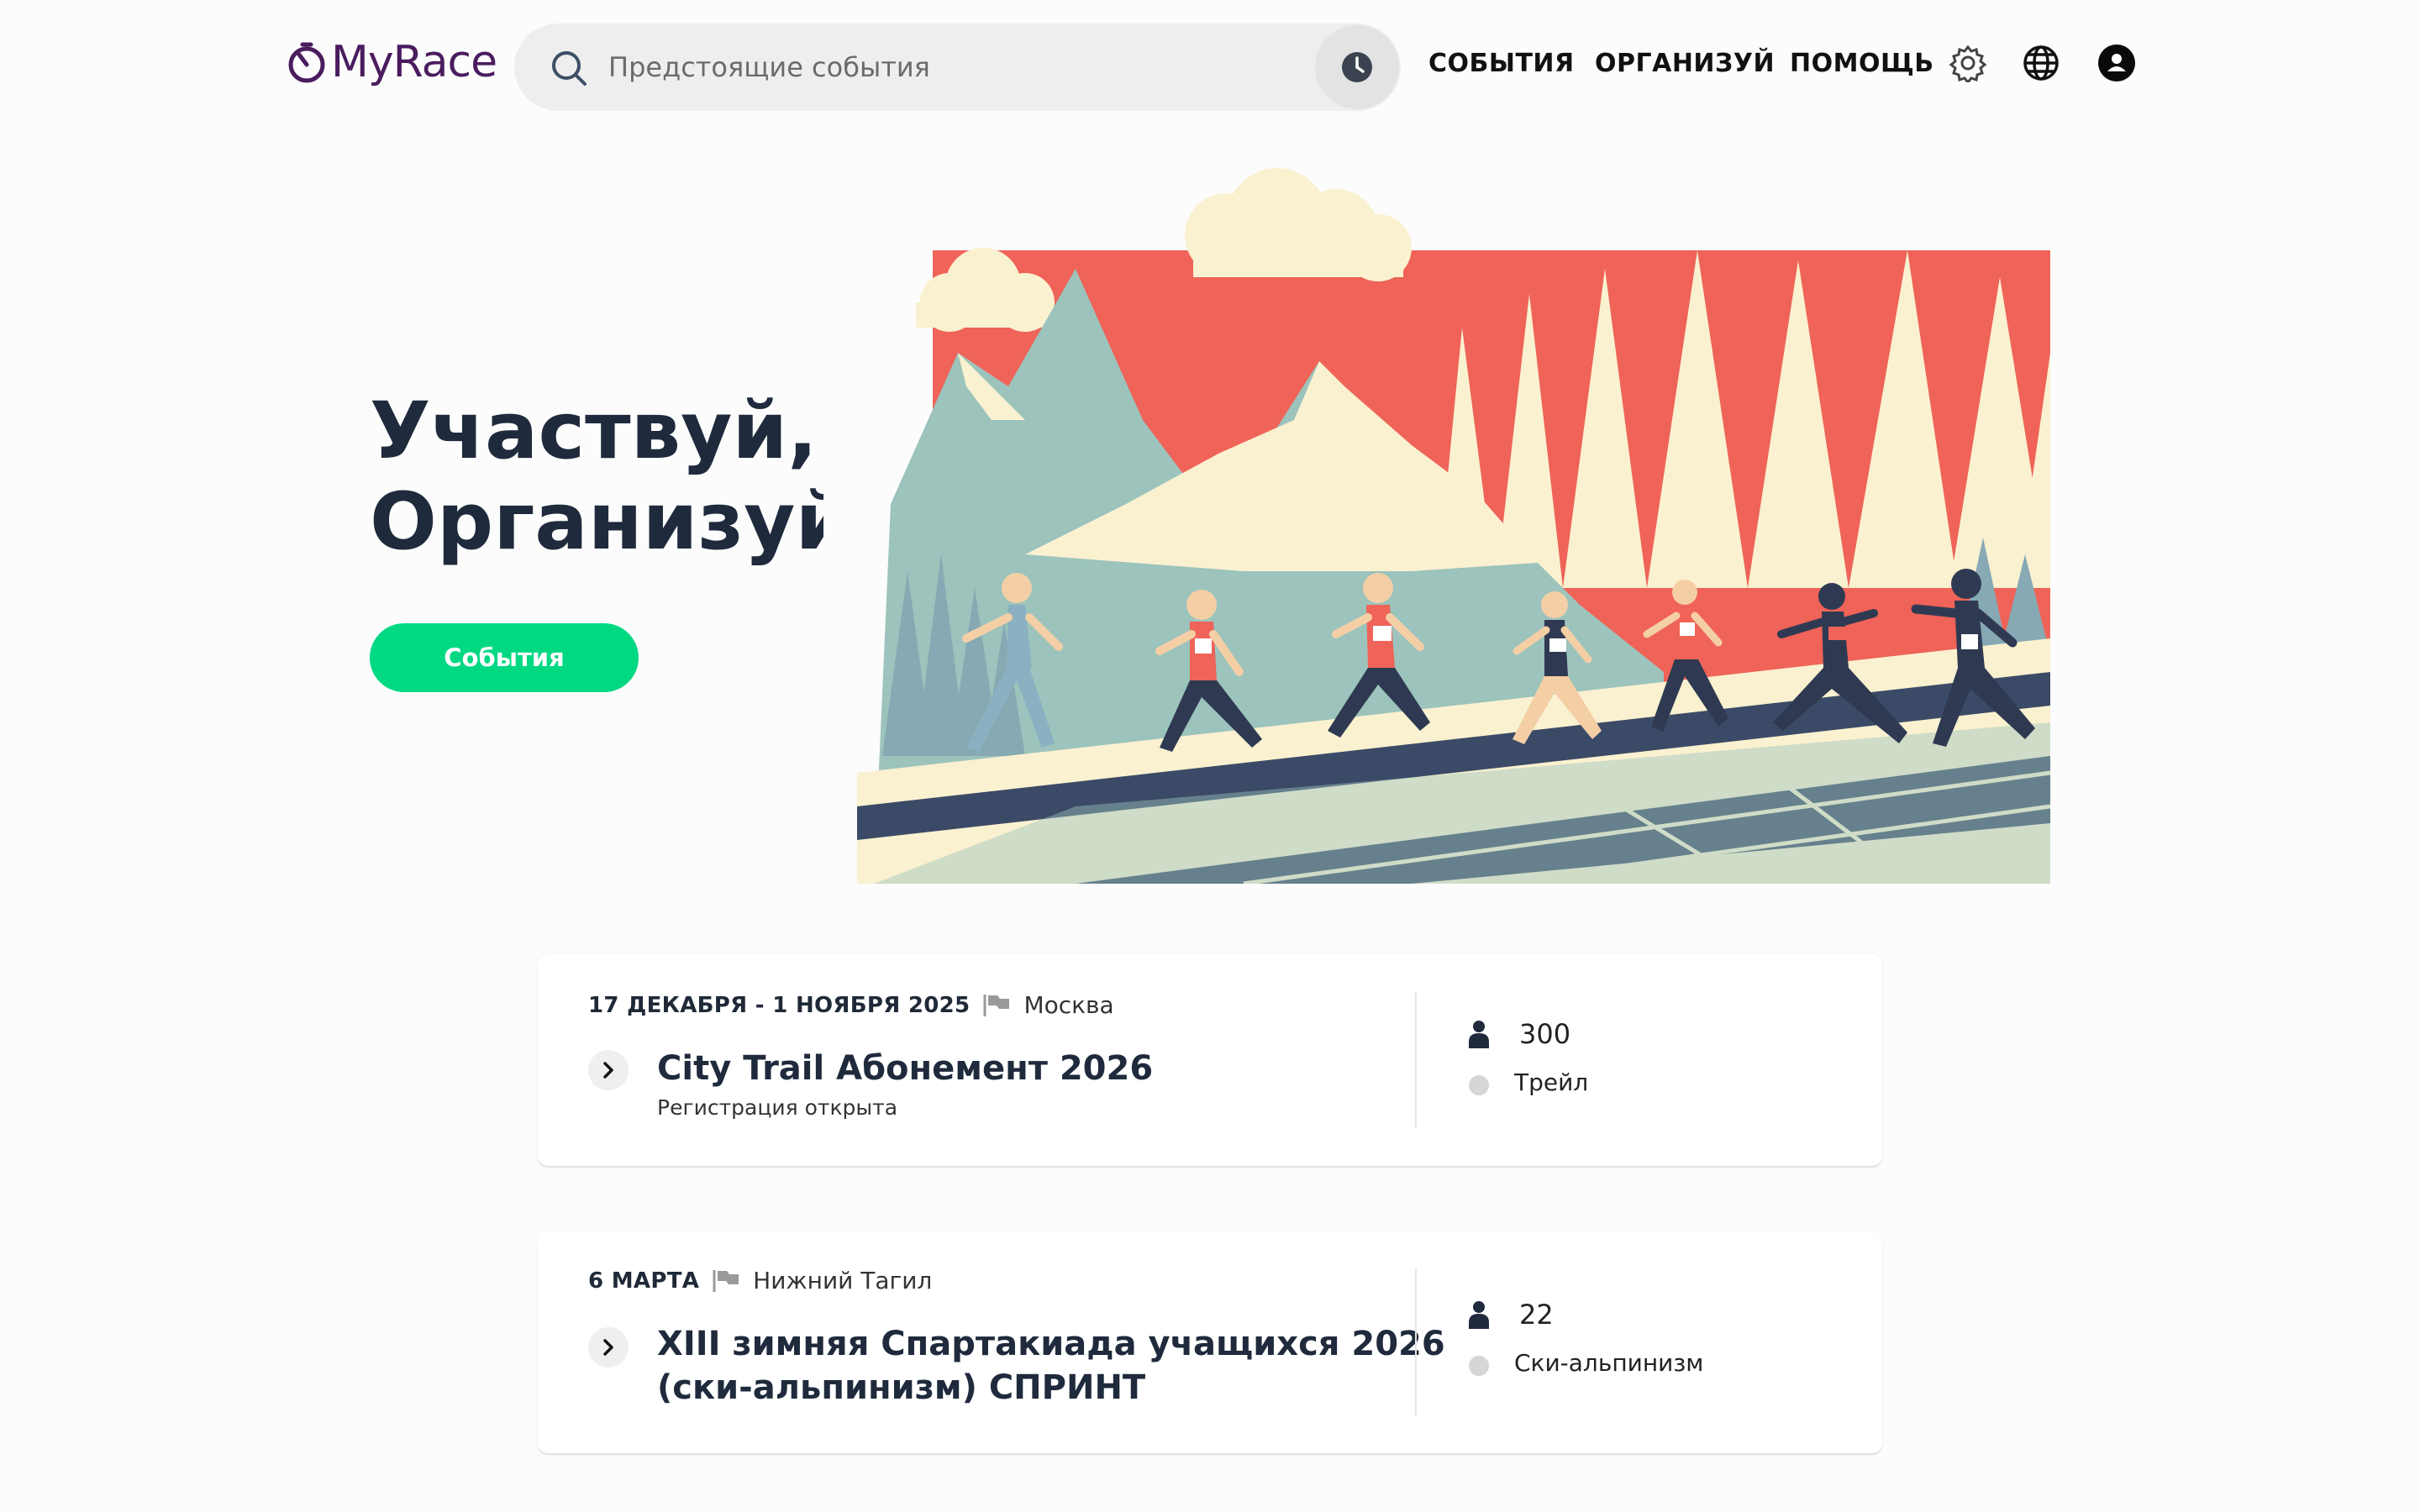 This screenshot has height=1512, width=2420. I want to click on top-header: MyRace СОБЫТИЯ ОРГАНИЗУЙ ПОМОЩЬ, so click(1210, 63).